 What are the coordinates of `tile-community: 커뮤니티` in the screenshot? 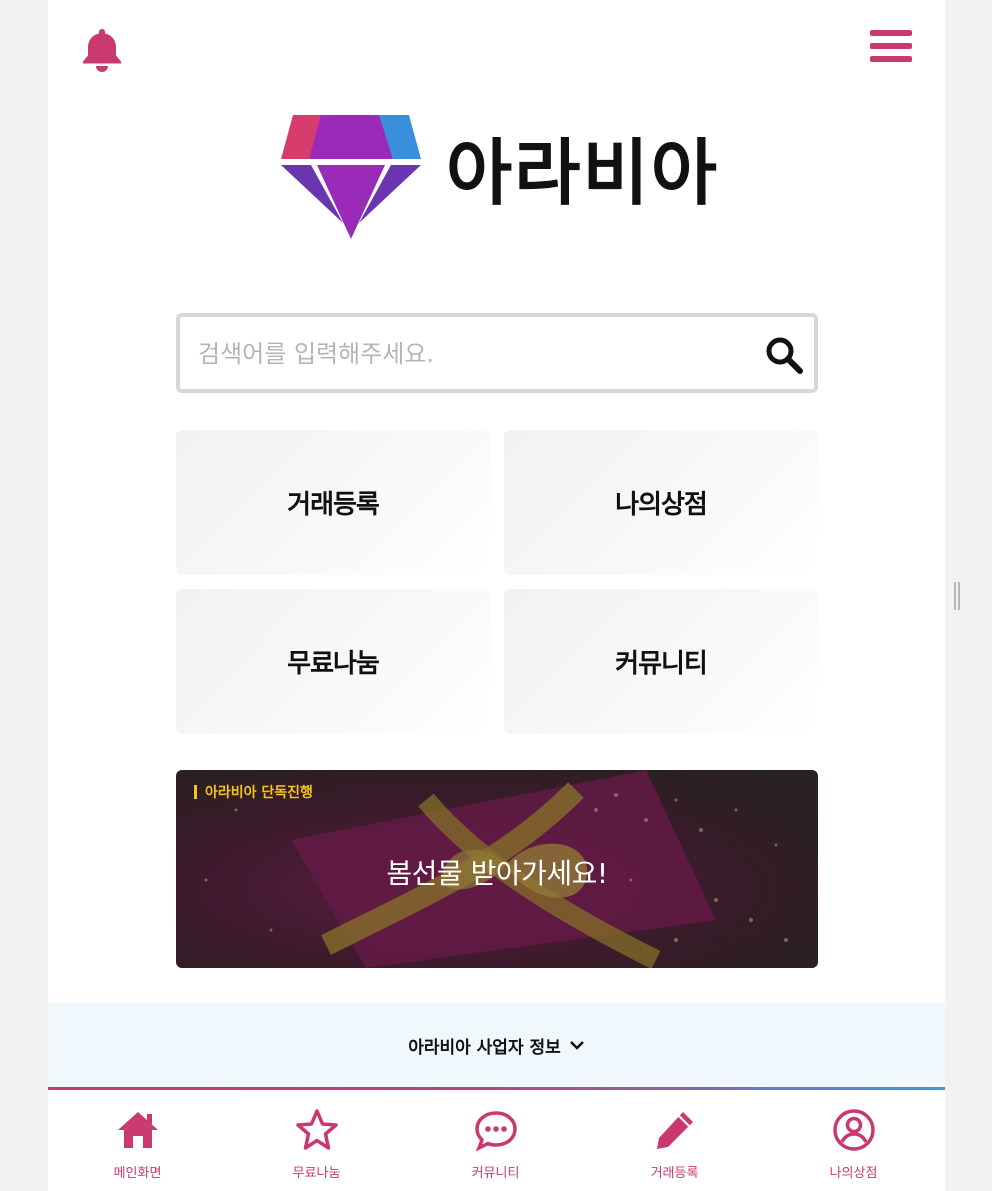 It's located at (661, 661).